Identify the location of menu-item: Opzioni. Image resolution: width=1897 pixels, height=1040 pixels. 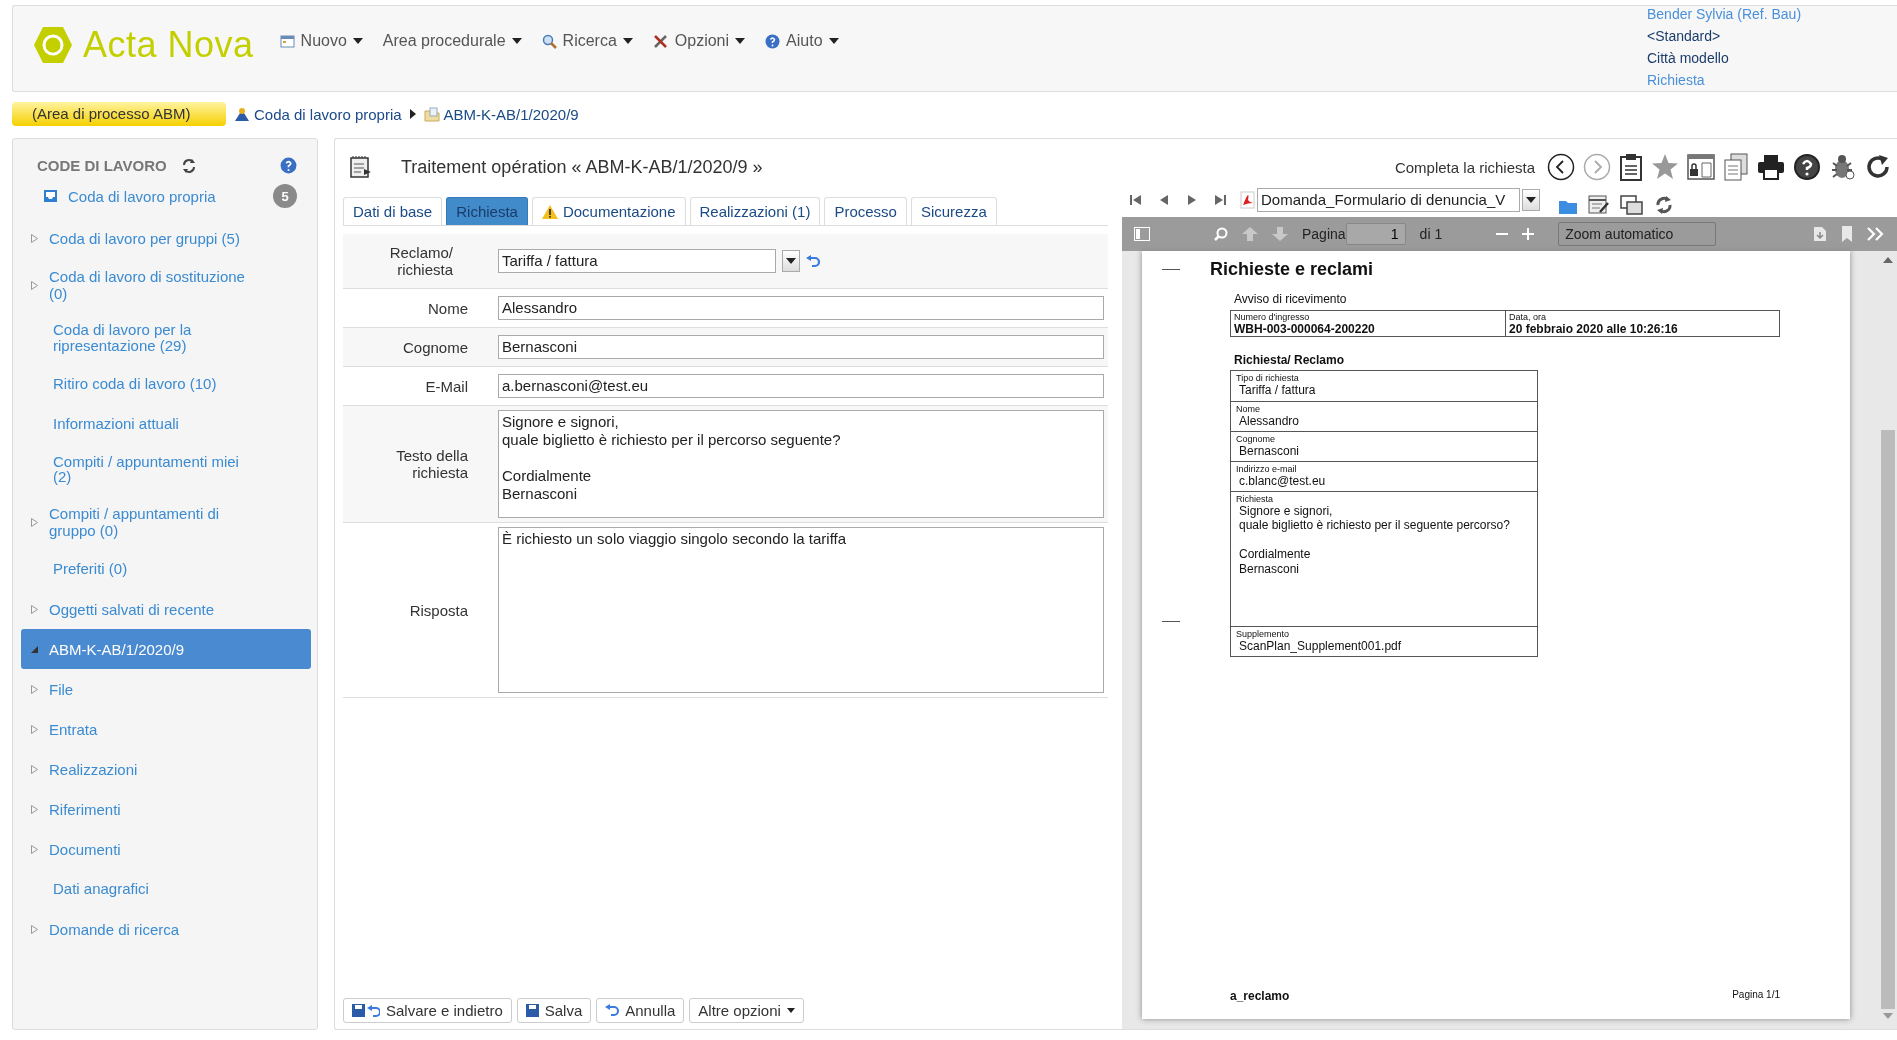
(699, 41).